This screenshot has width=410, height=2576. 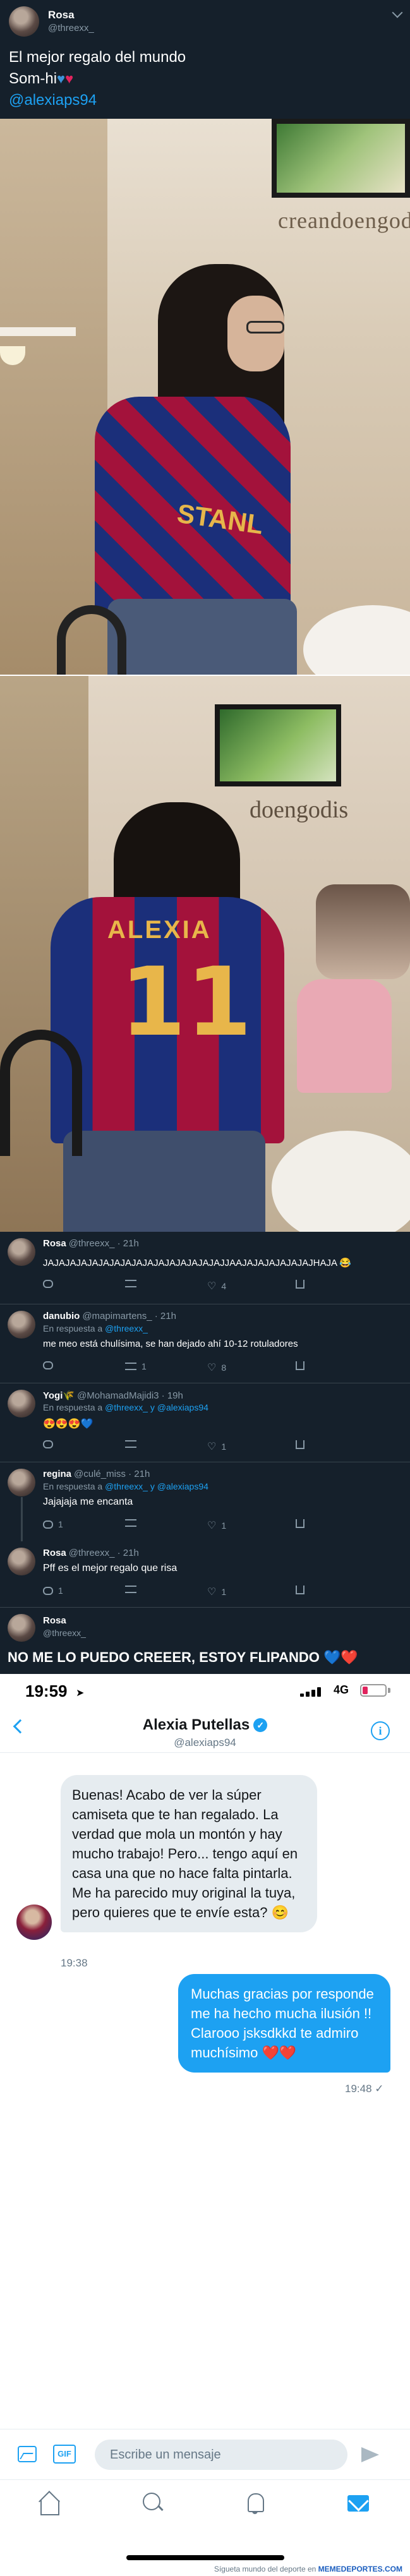 I want to click on reply-actions: ♡ 1, so click(x=207, y=1446).